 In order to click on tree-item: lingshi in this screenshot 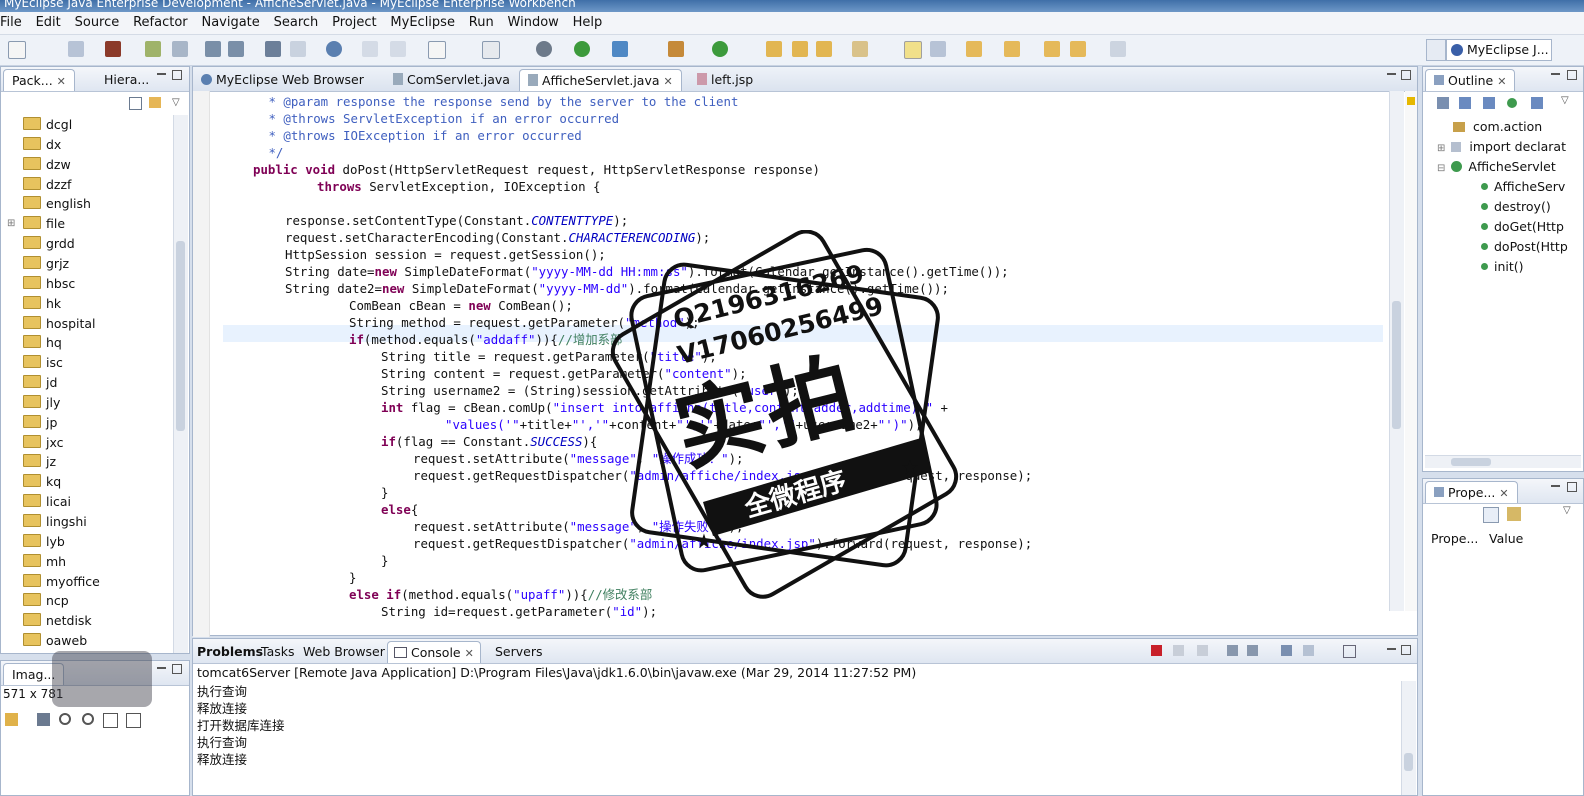, I will do `click(55, 521)`.